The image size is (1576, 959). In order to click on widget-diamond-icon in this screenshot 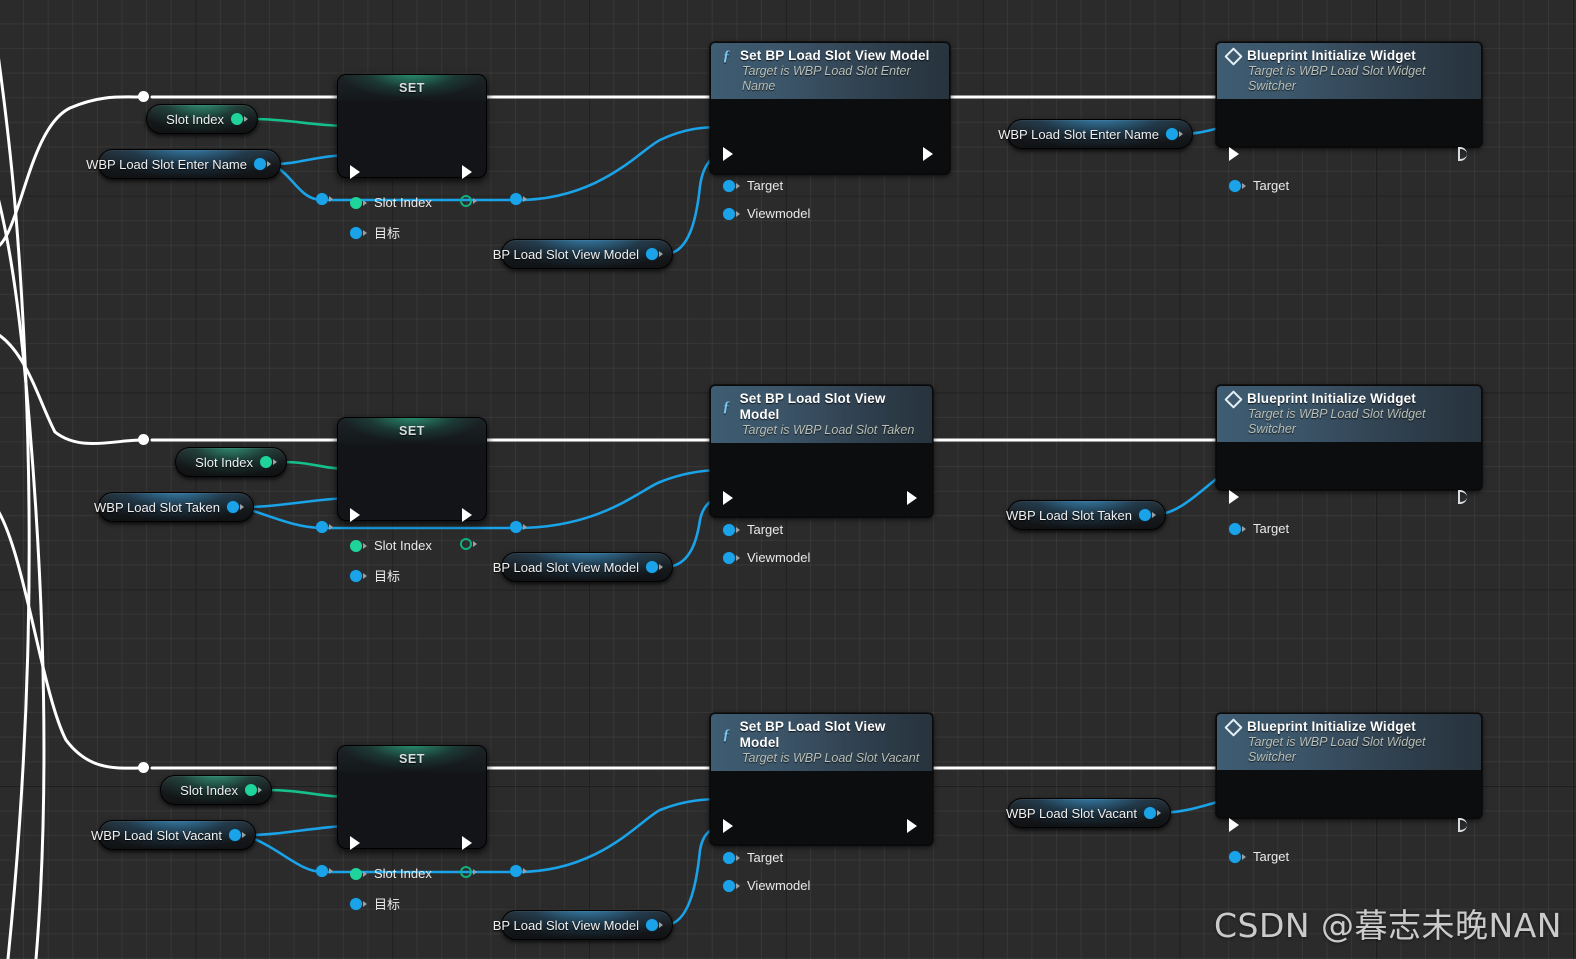, I will do `click(1233, 727)`.